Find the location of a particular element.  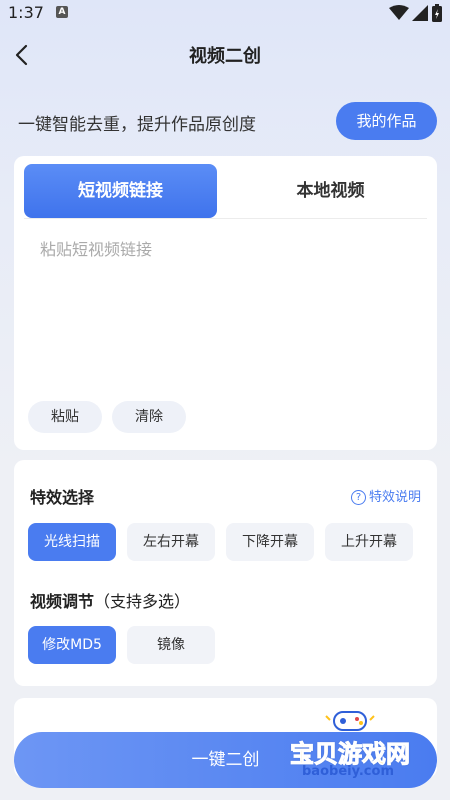

notification-icon: A is located at coordinates (62, 12).